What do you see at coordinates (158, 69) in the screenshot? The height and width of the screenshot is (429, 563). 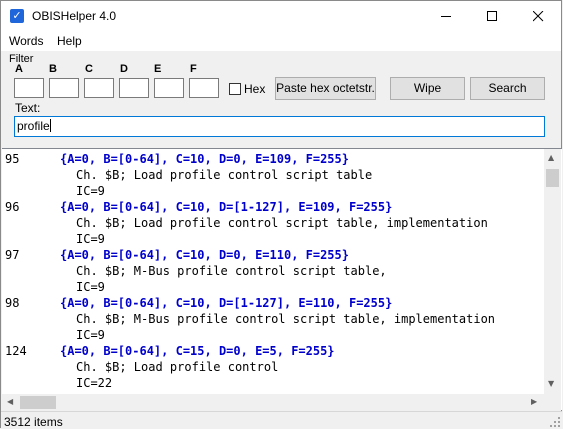 I see `column-e-label: E` at bounding box center [158, 69].